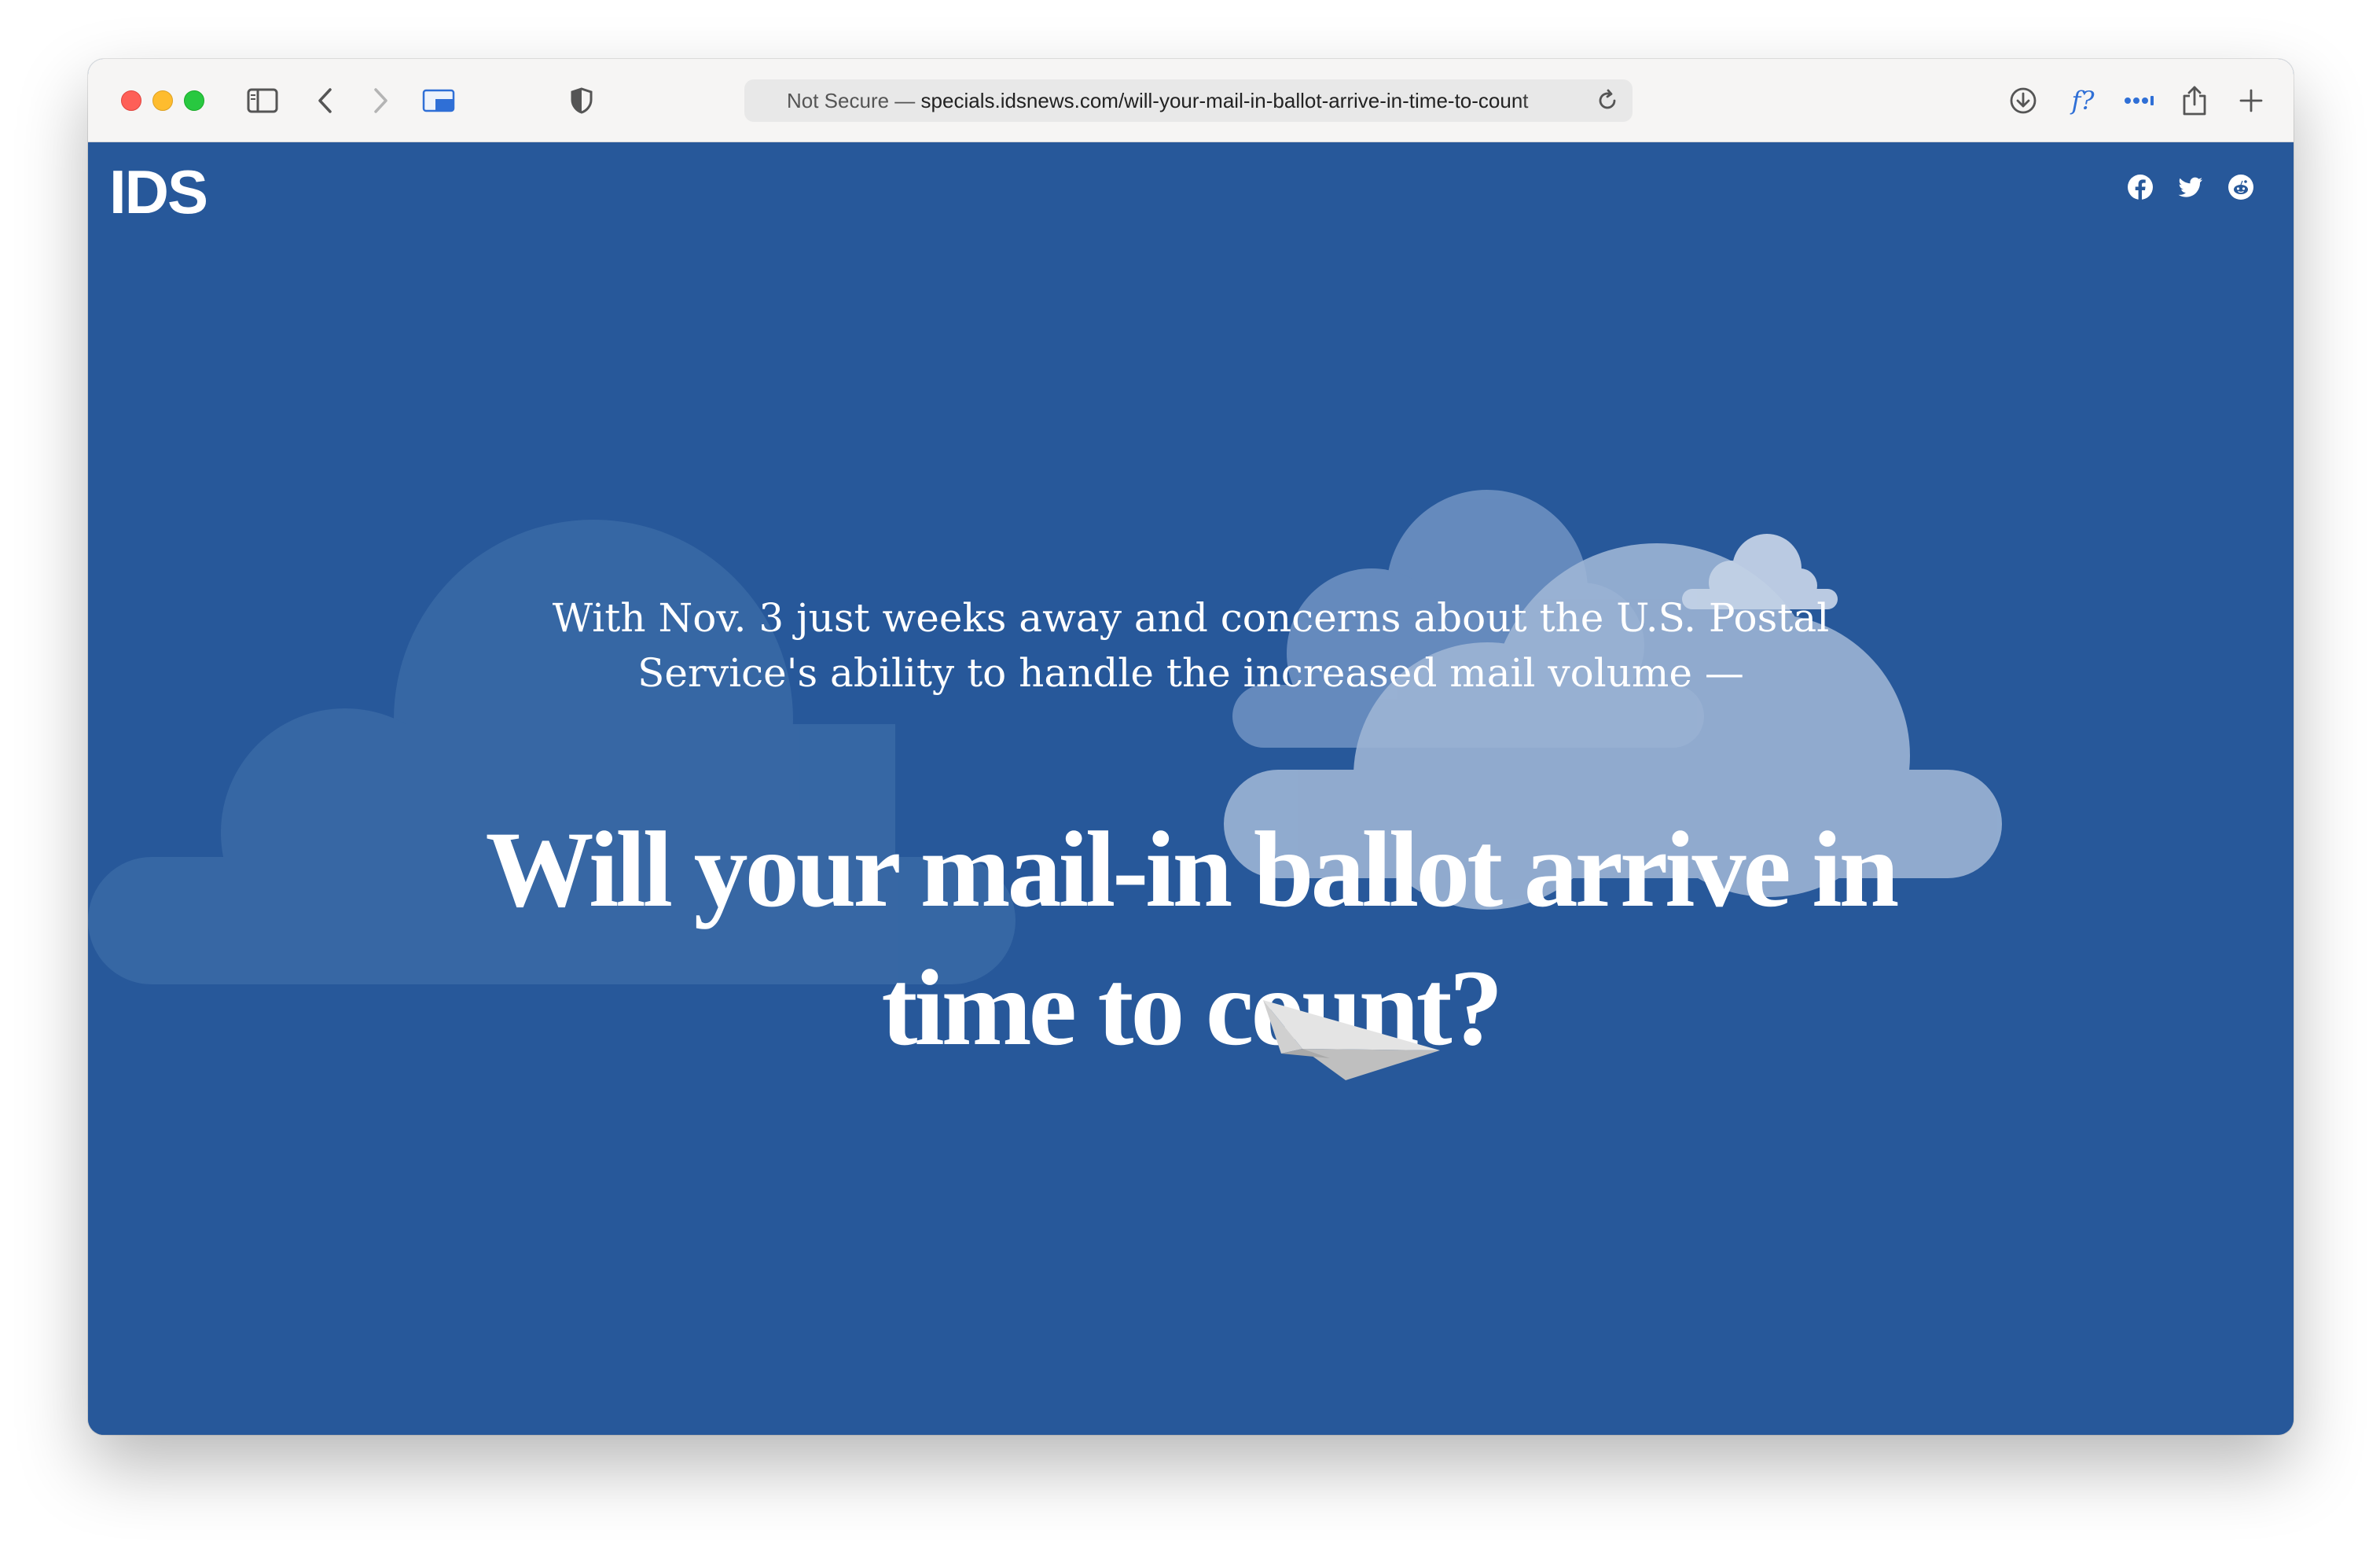  I want to click on more-icon, so click(2139, 101).